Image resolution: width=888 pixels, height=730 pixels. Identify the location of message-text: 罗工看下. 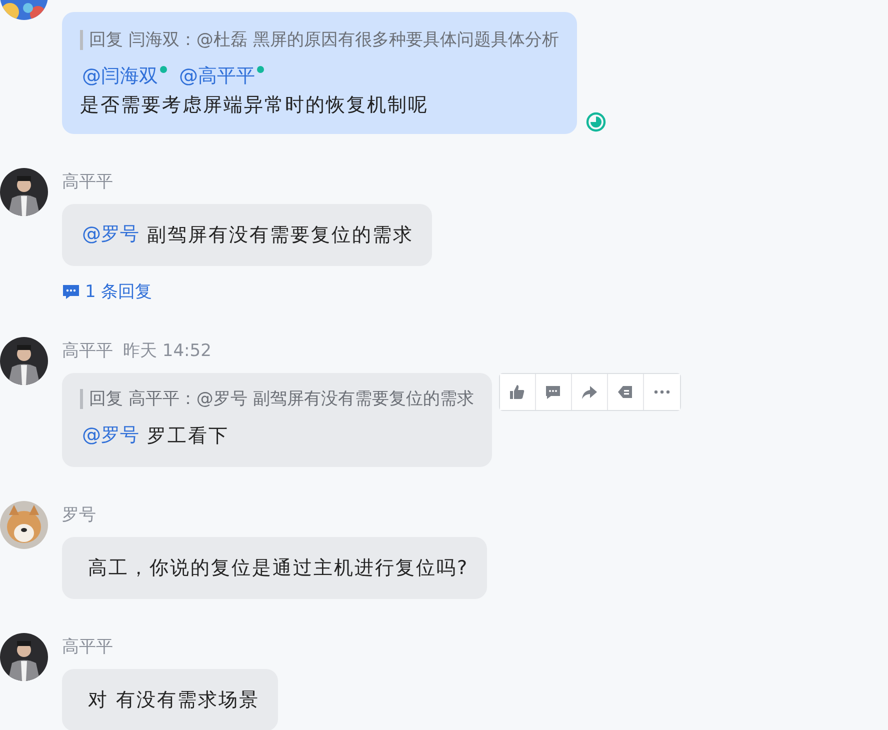
(188, 436).